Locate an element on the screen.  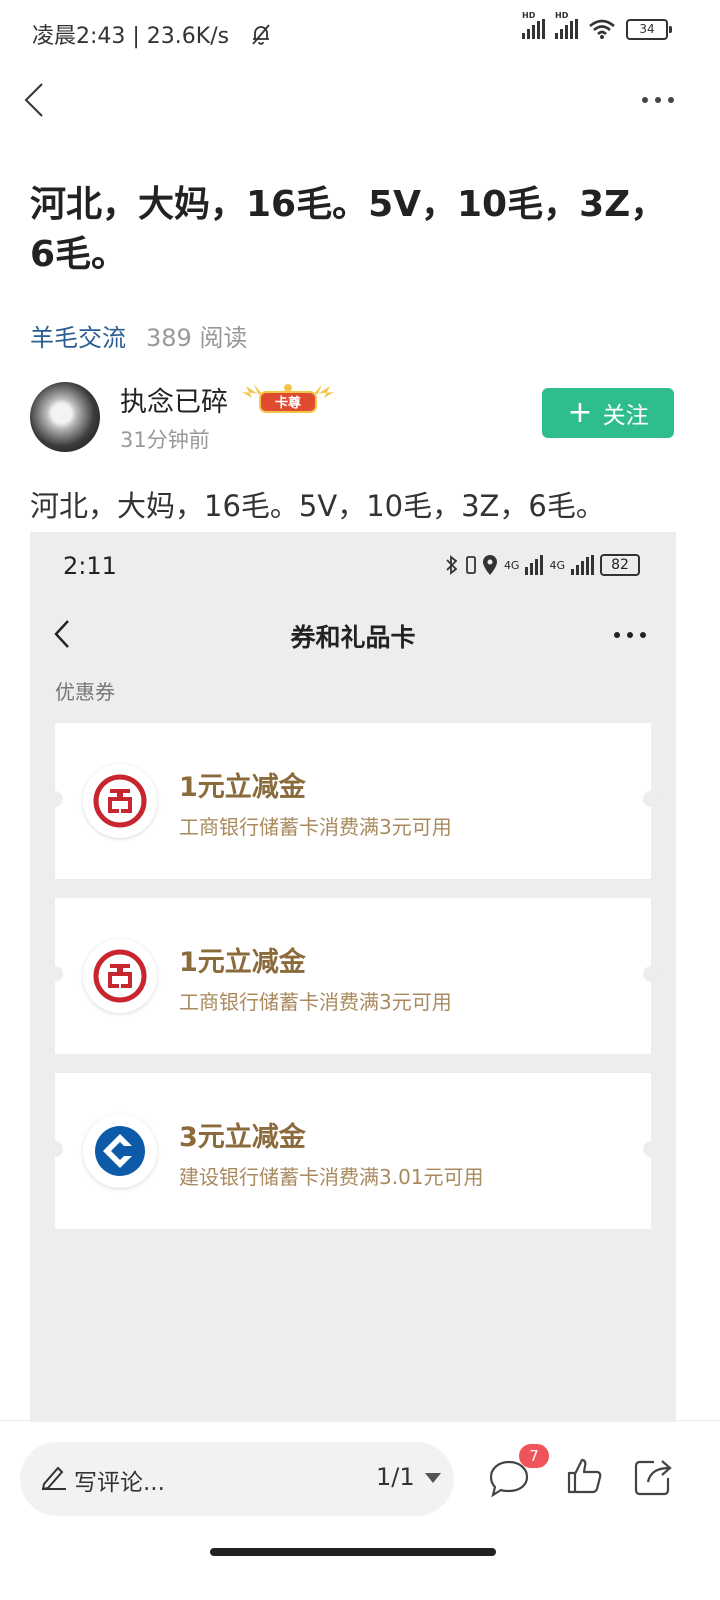
follow-button: + 关注 is located at coordinates (608, 413).